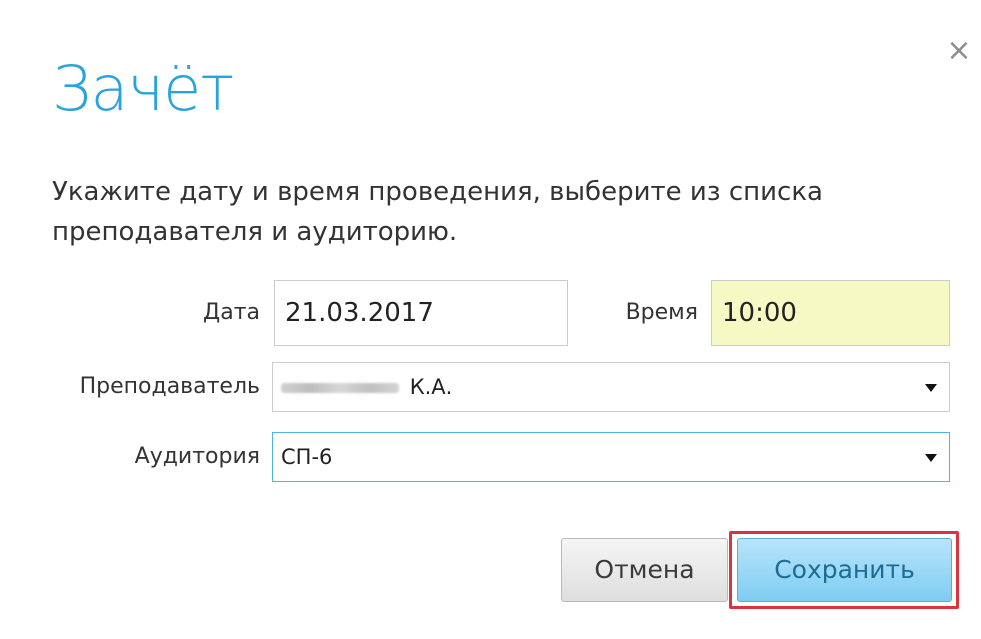 This screenshot has width=981, height=639. Describe the element at coordinates (611, 457) in the screenshot. I see `room-select: СП-6` at that location.